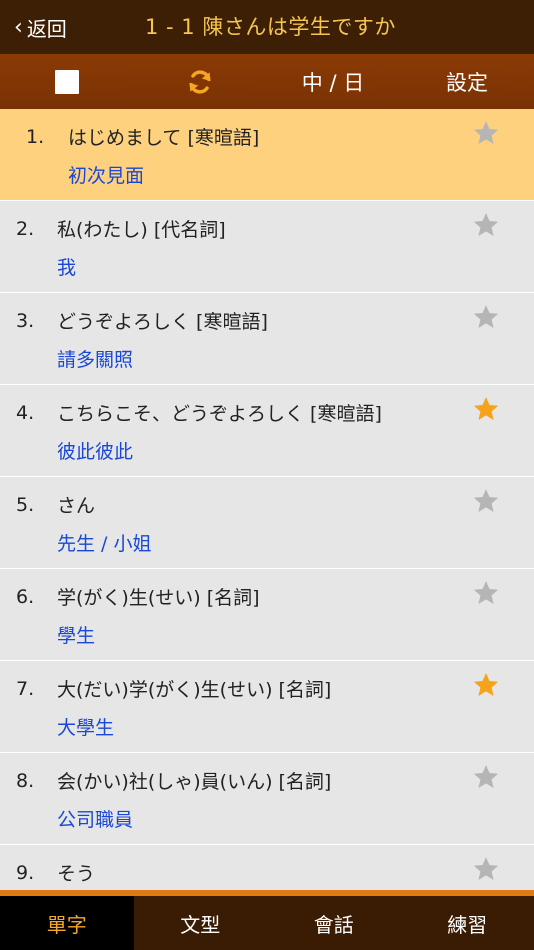 This screenshot has width=534, height=950. What do you see at coordinates (95, 452) in the screenshot?
I see `chinese-translation: 彼此彼此` at bounding box center [95, 452].